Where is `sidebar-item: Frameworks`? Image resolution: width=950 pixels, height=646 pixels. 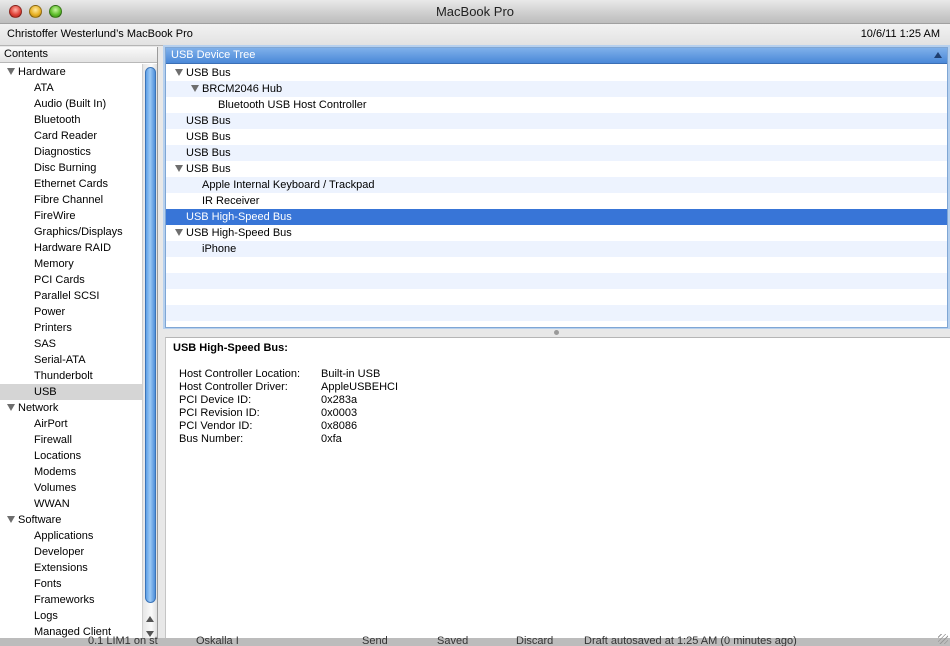
sidebar-item: Frameworks is located at coordinates (71, 600).